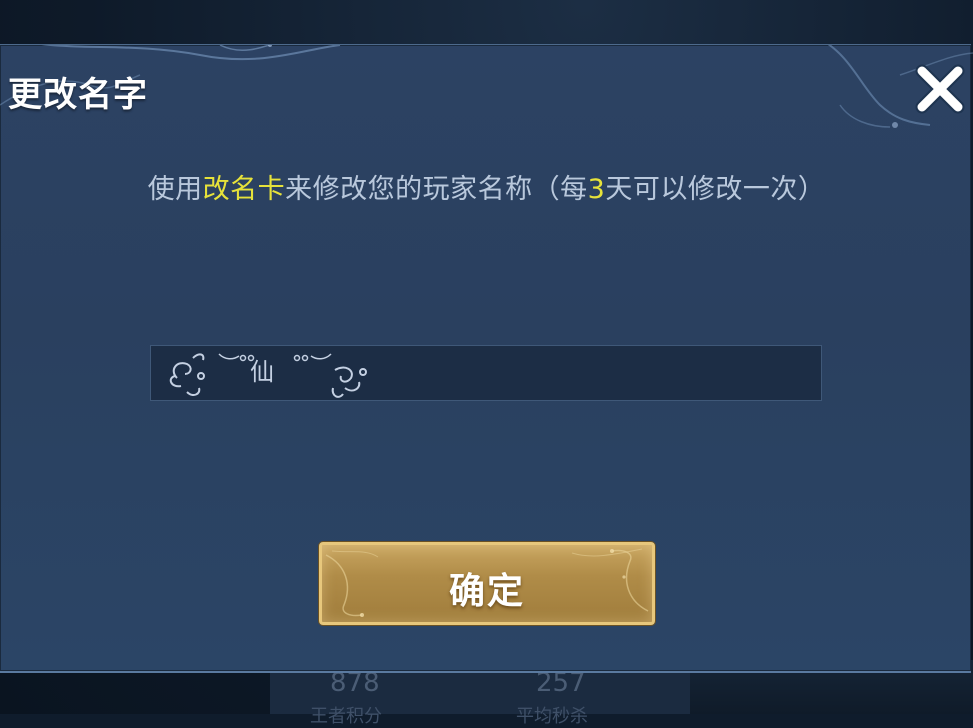 Image resolution: width=973 pixels, height=728 pixels. What do you see at coordinates (552, 716) in the screenshot?
I see `background-stat-label: 平均秒杀` at bounding box center [552, 716].